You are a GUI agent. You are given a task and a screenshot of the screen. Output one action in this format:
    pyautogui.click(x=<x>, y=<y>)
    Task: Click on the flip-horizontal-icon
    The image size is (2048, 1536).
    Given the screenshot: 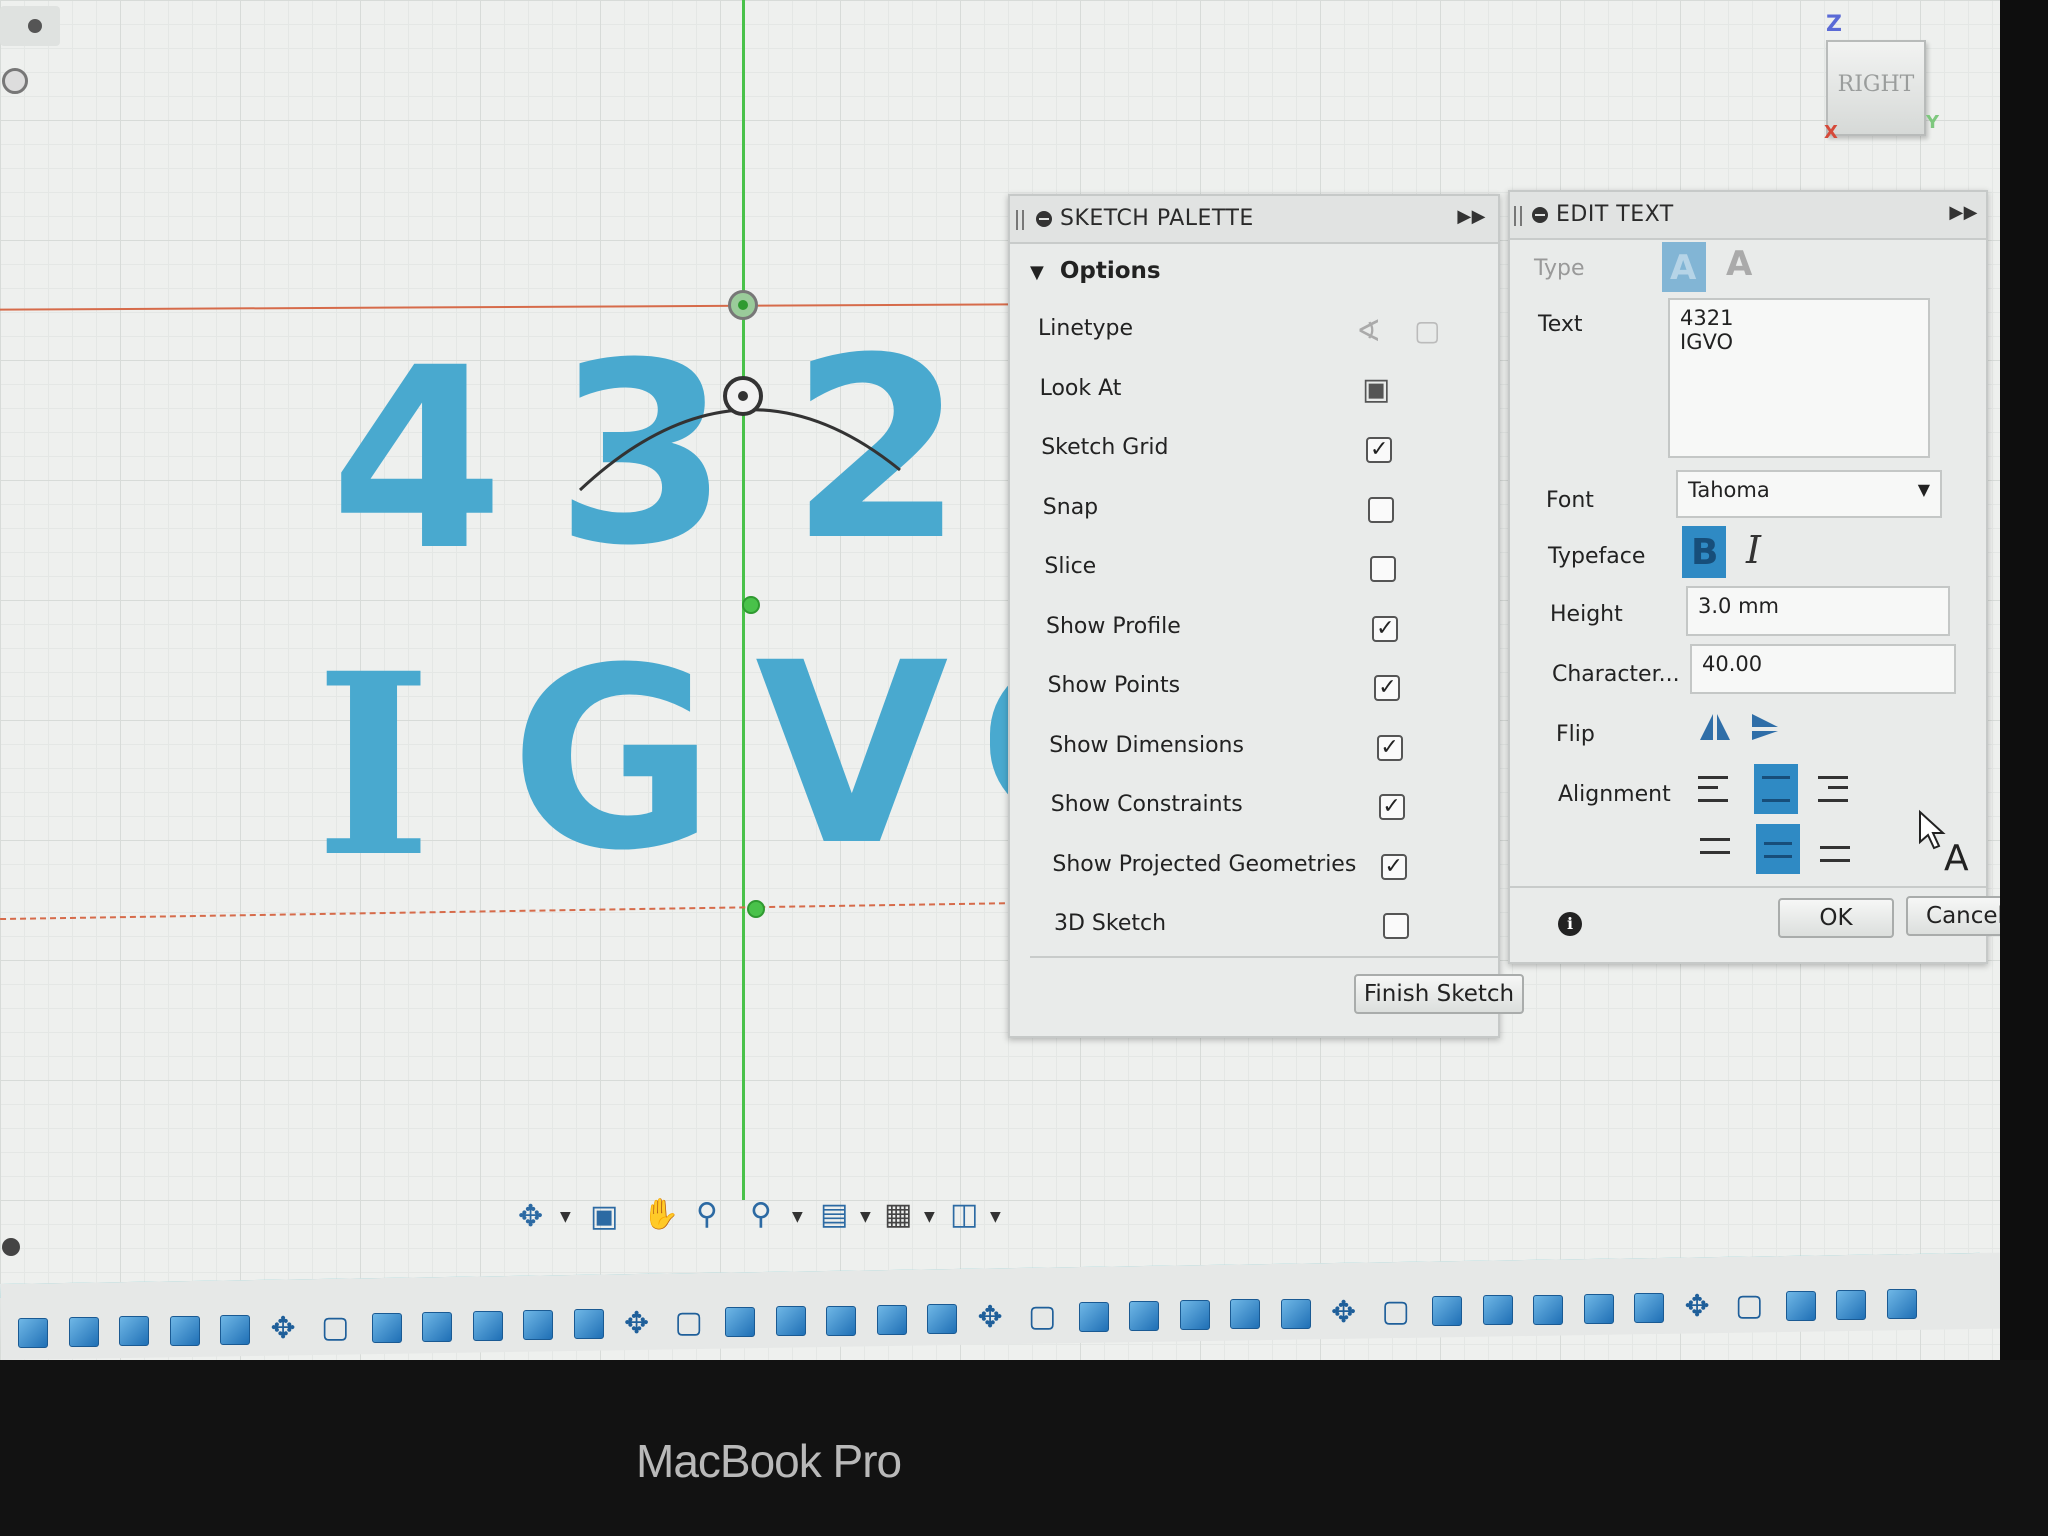 What is the action you would take?
    pyautogui.click(x=1715, y=727)
    